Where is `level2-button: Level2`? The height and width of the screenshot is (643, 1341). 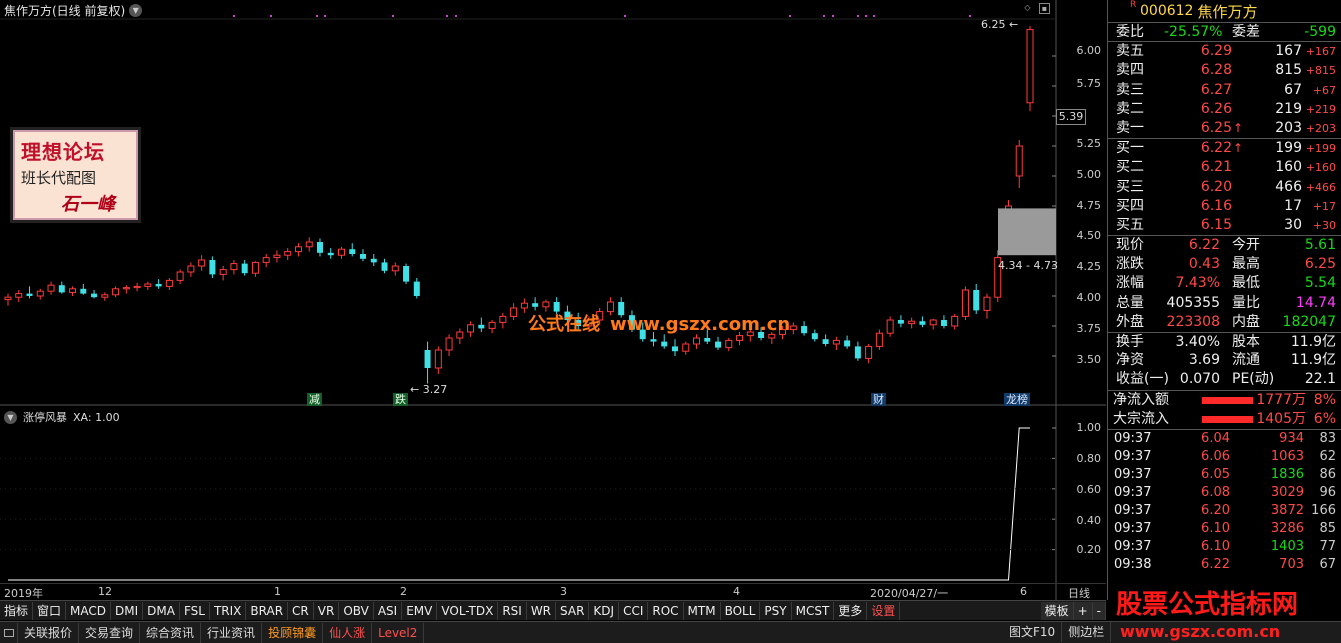
level2-button: Level2 is located at coordinates (398, 632).